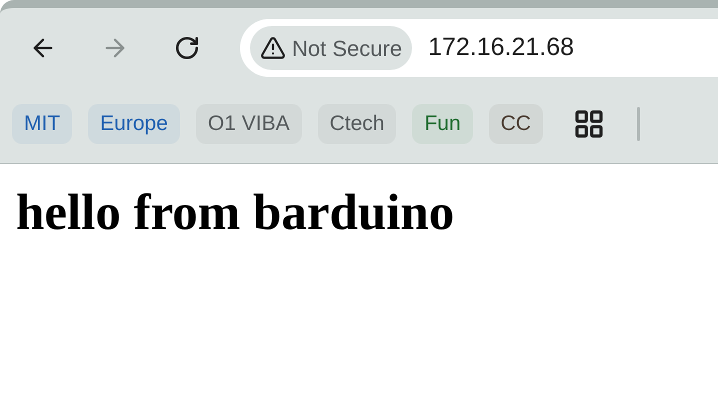  What do you see at coordinates (588, 124) in the screenshot?
I see `apps-grid-icon` at bounding box center [588, 124].